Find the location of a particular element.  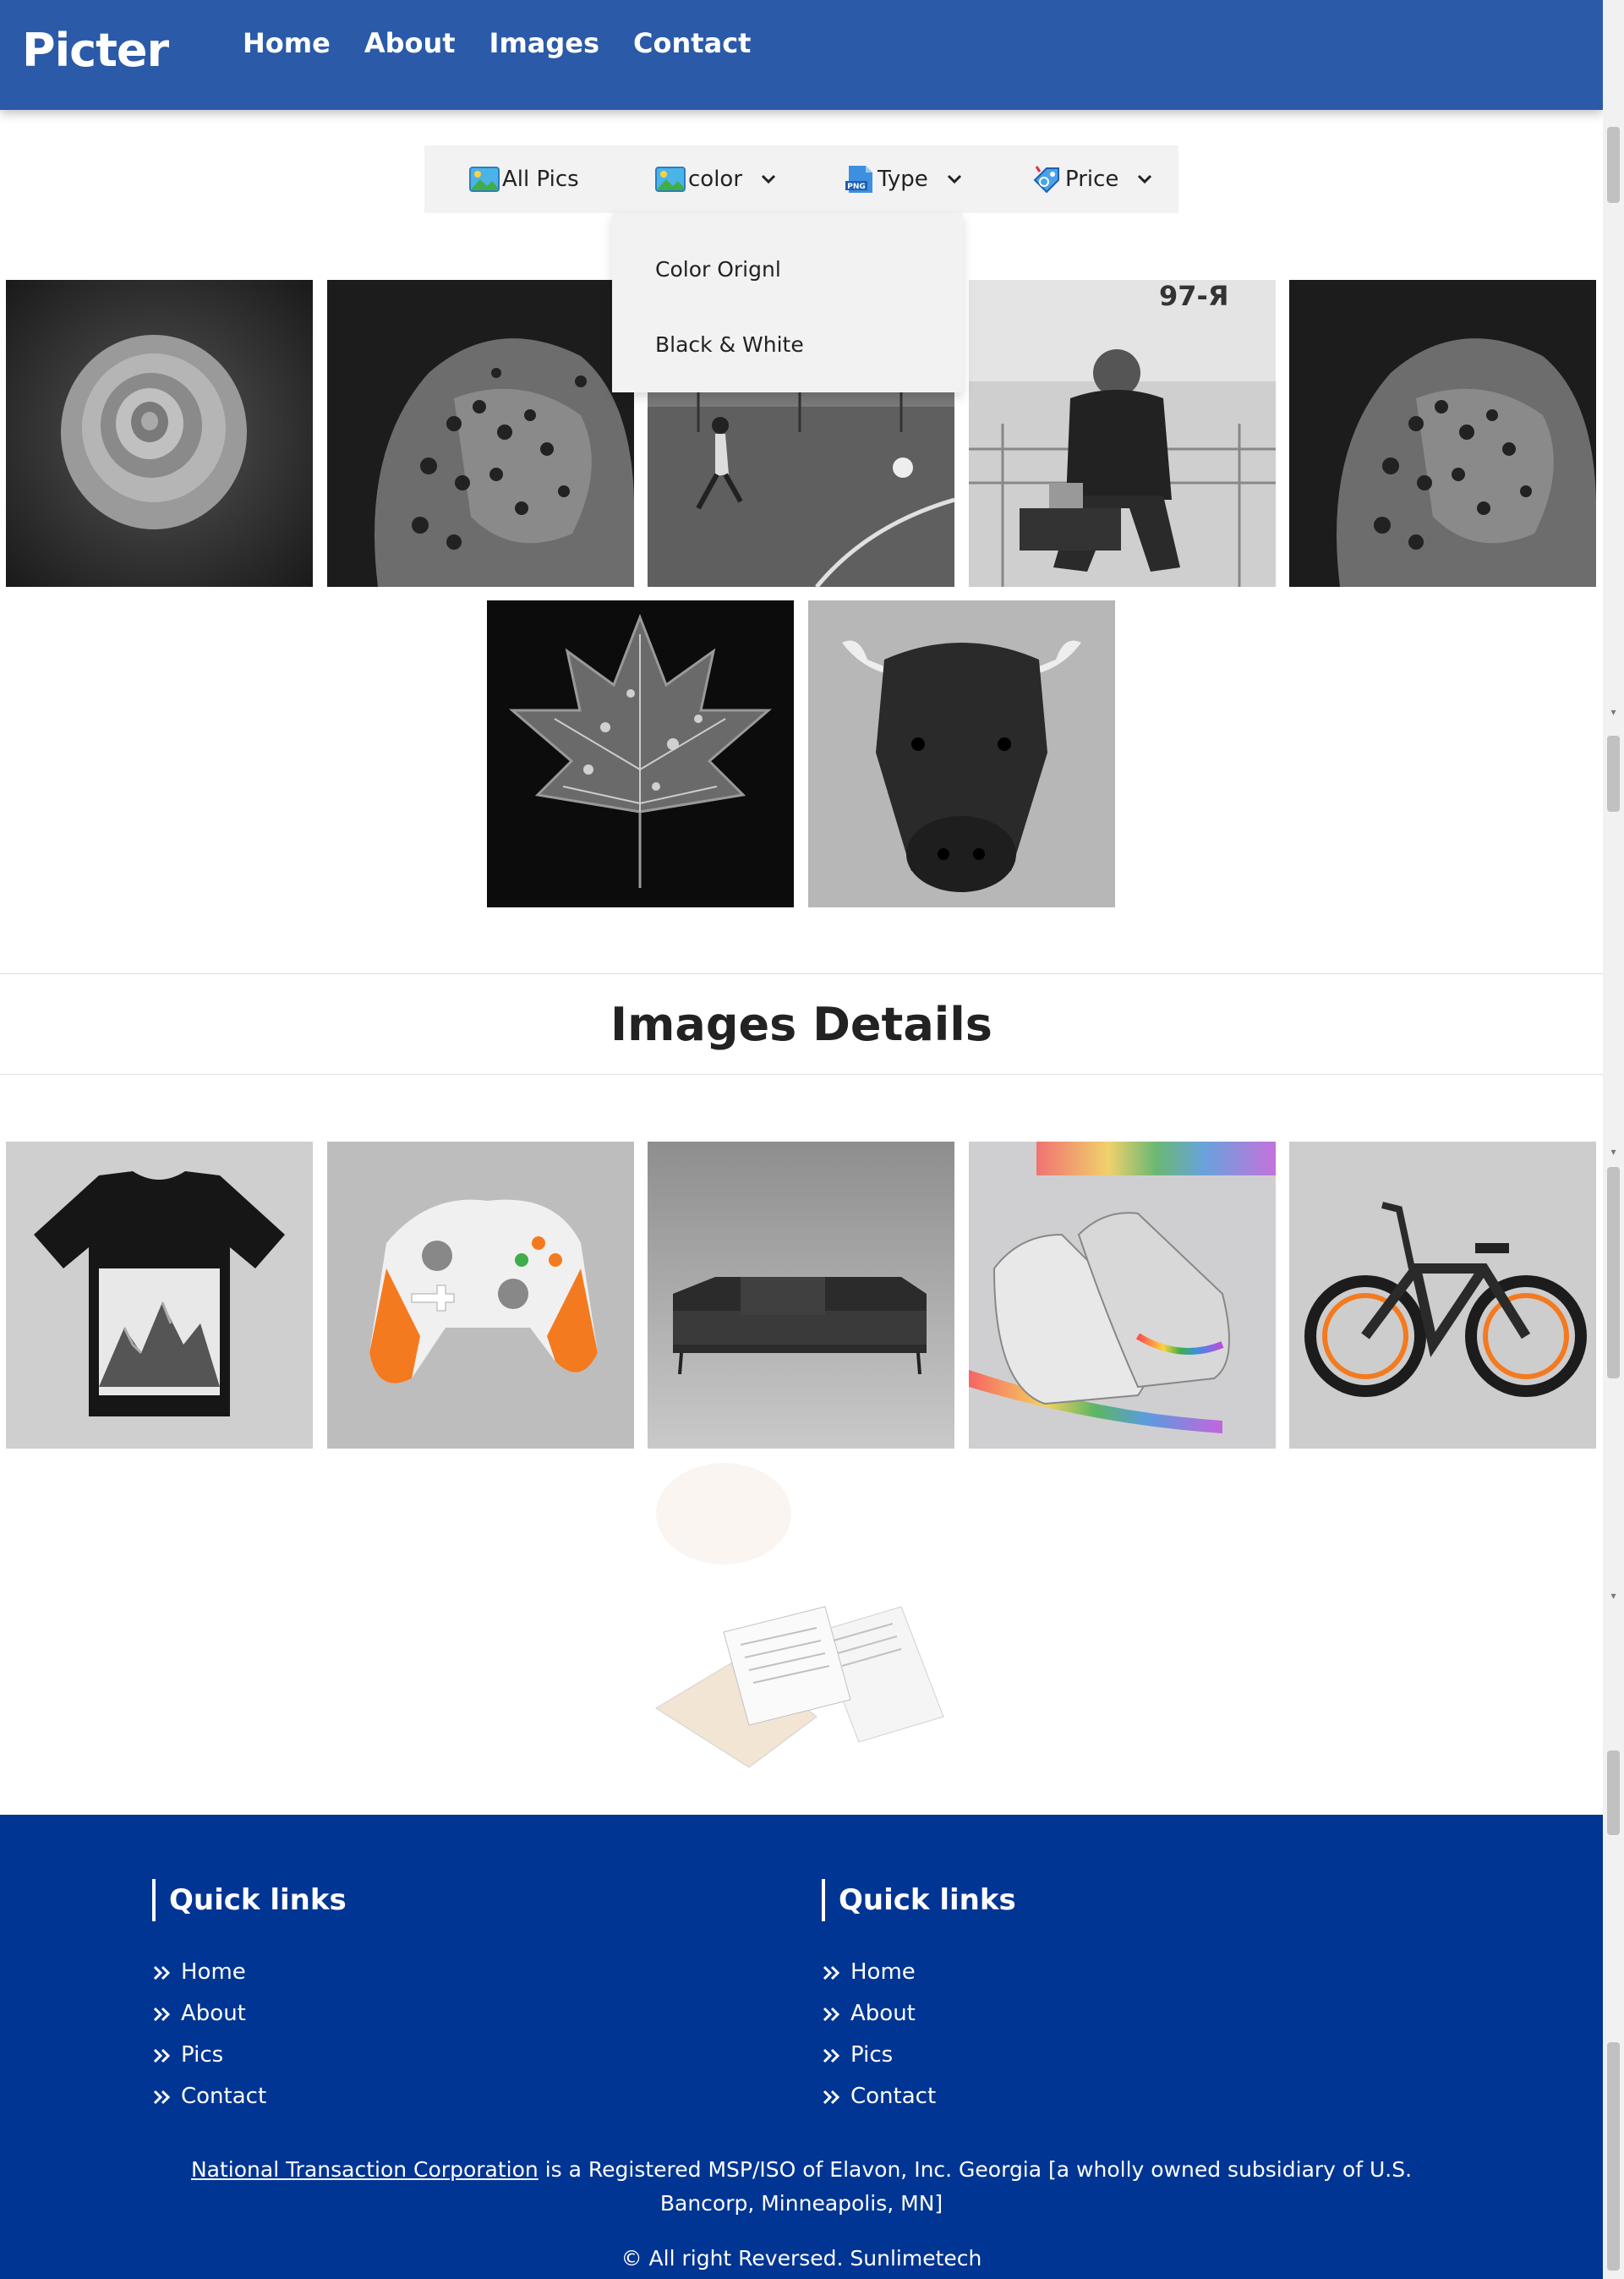

filter-price-label: Price is located at coordinates (1092, 179).